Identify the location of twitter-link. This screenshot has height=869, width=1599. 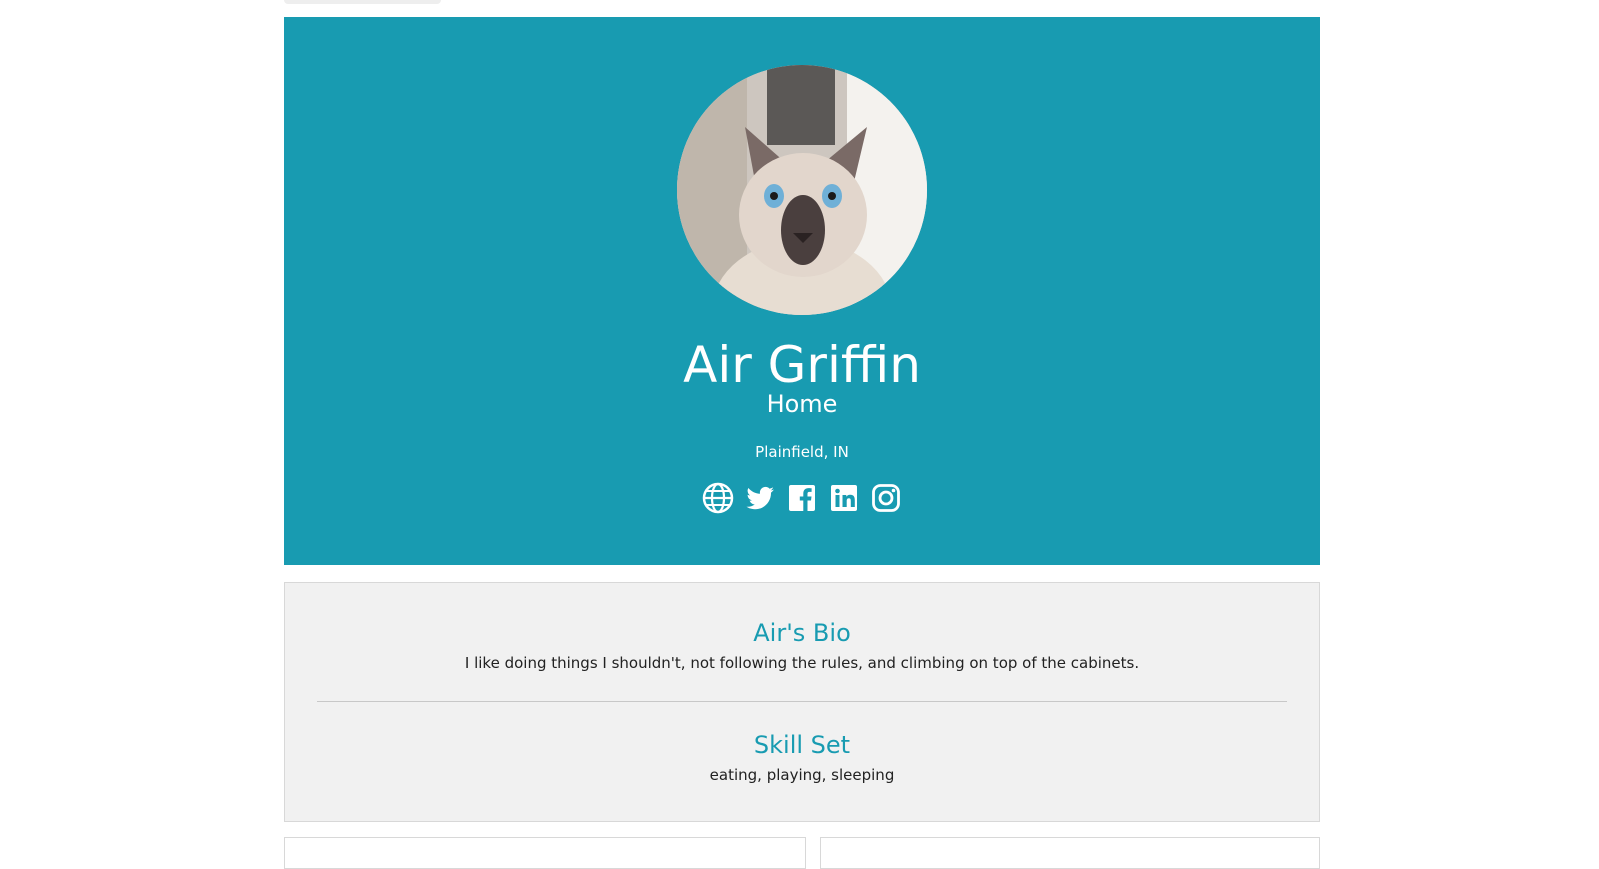
(760, 498).